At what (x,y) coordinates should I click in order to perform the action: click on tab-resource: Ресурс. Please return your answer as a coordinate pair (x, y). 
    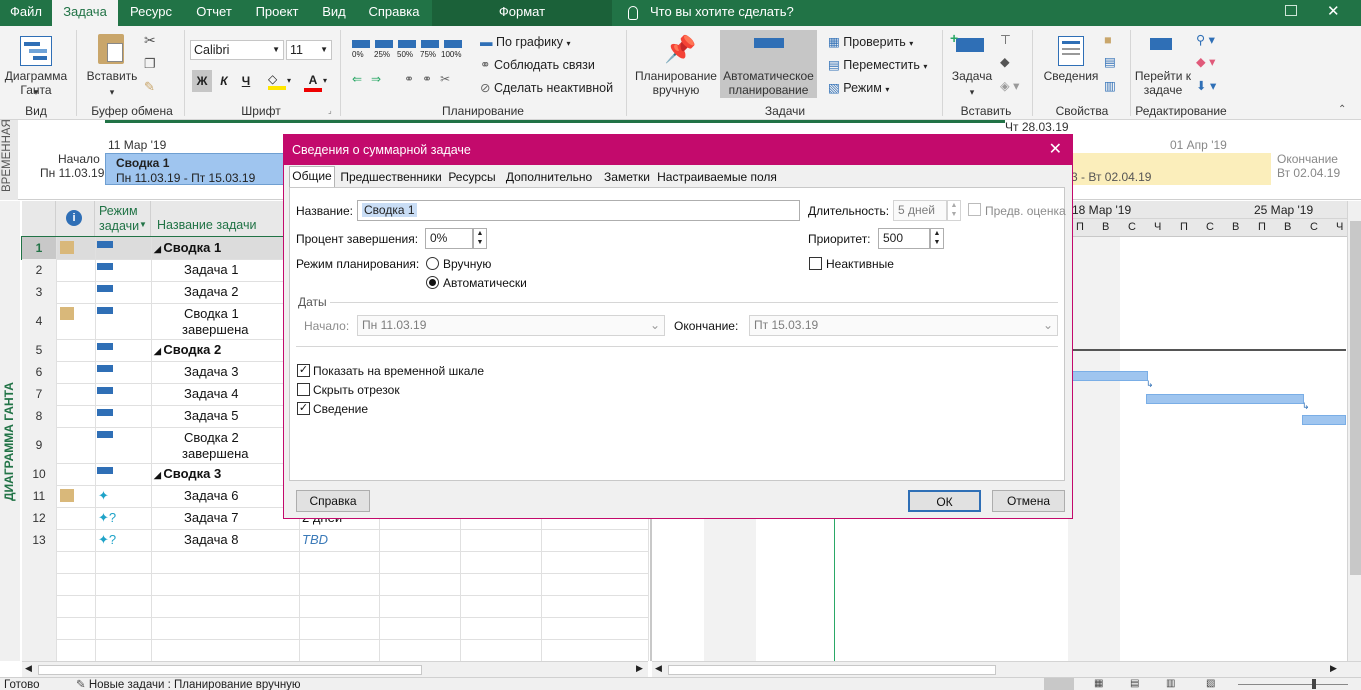
    Looking at the image, I should click on (151, 13).